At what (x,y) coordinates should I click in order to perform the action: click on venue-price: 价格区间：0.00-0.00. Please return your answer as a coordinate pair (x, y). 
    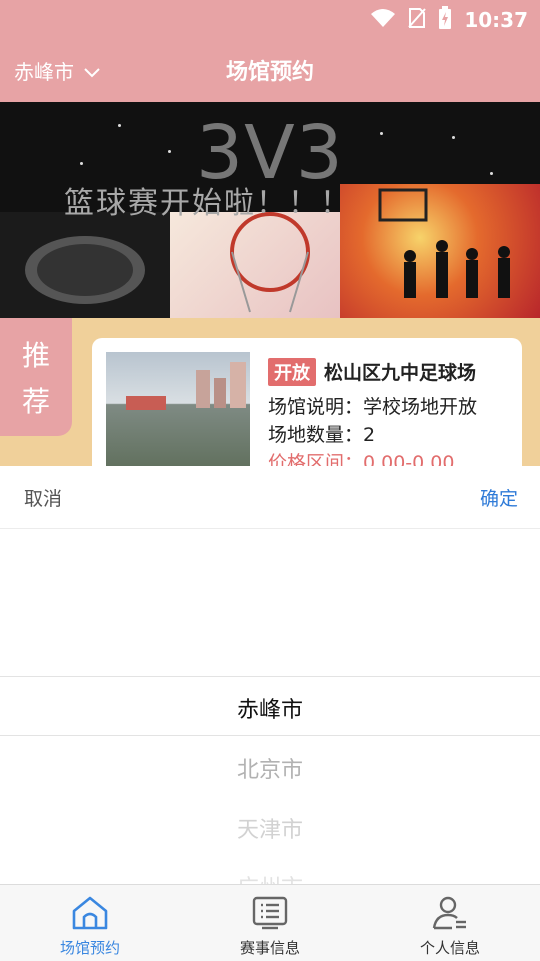
    Looking at the image, I should click on (361, 459).